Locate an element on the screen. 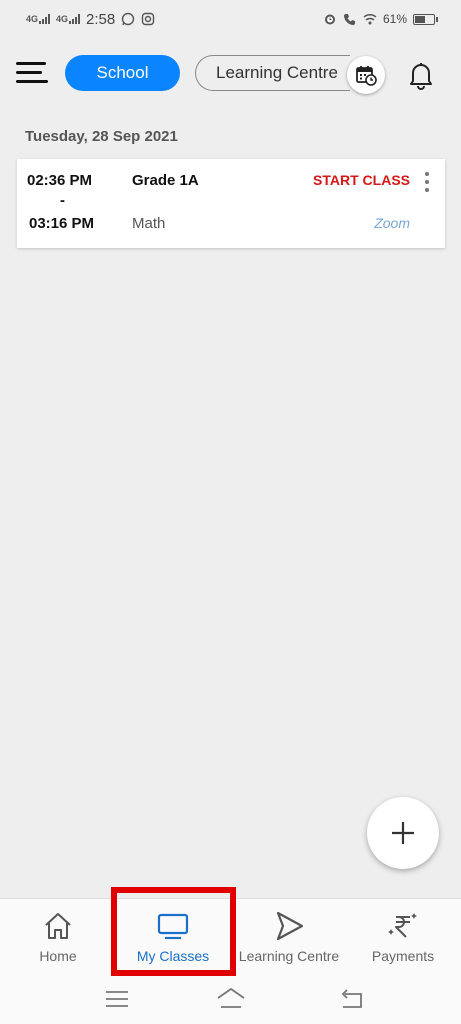 The width and height of the screenshot is (461, 1024). play-icon is located at coordinates (290, 926).